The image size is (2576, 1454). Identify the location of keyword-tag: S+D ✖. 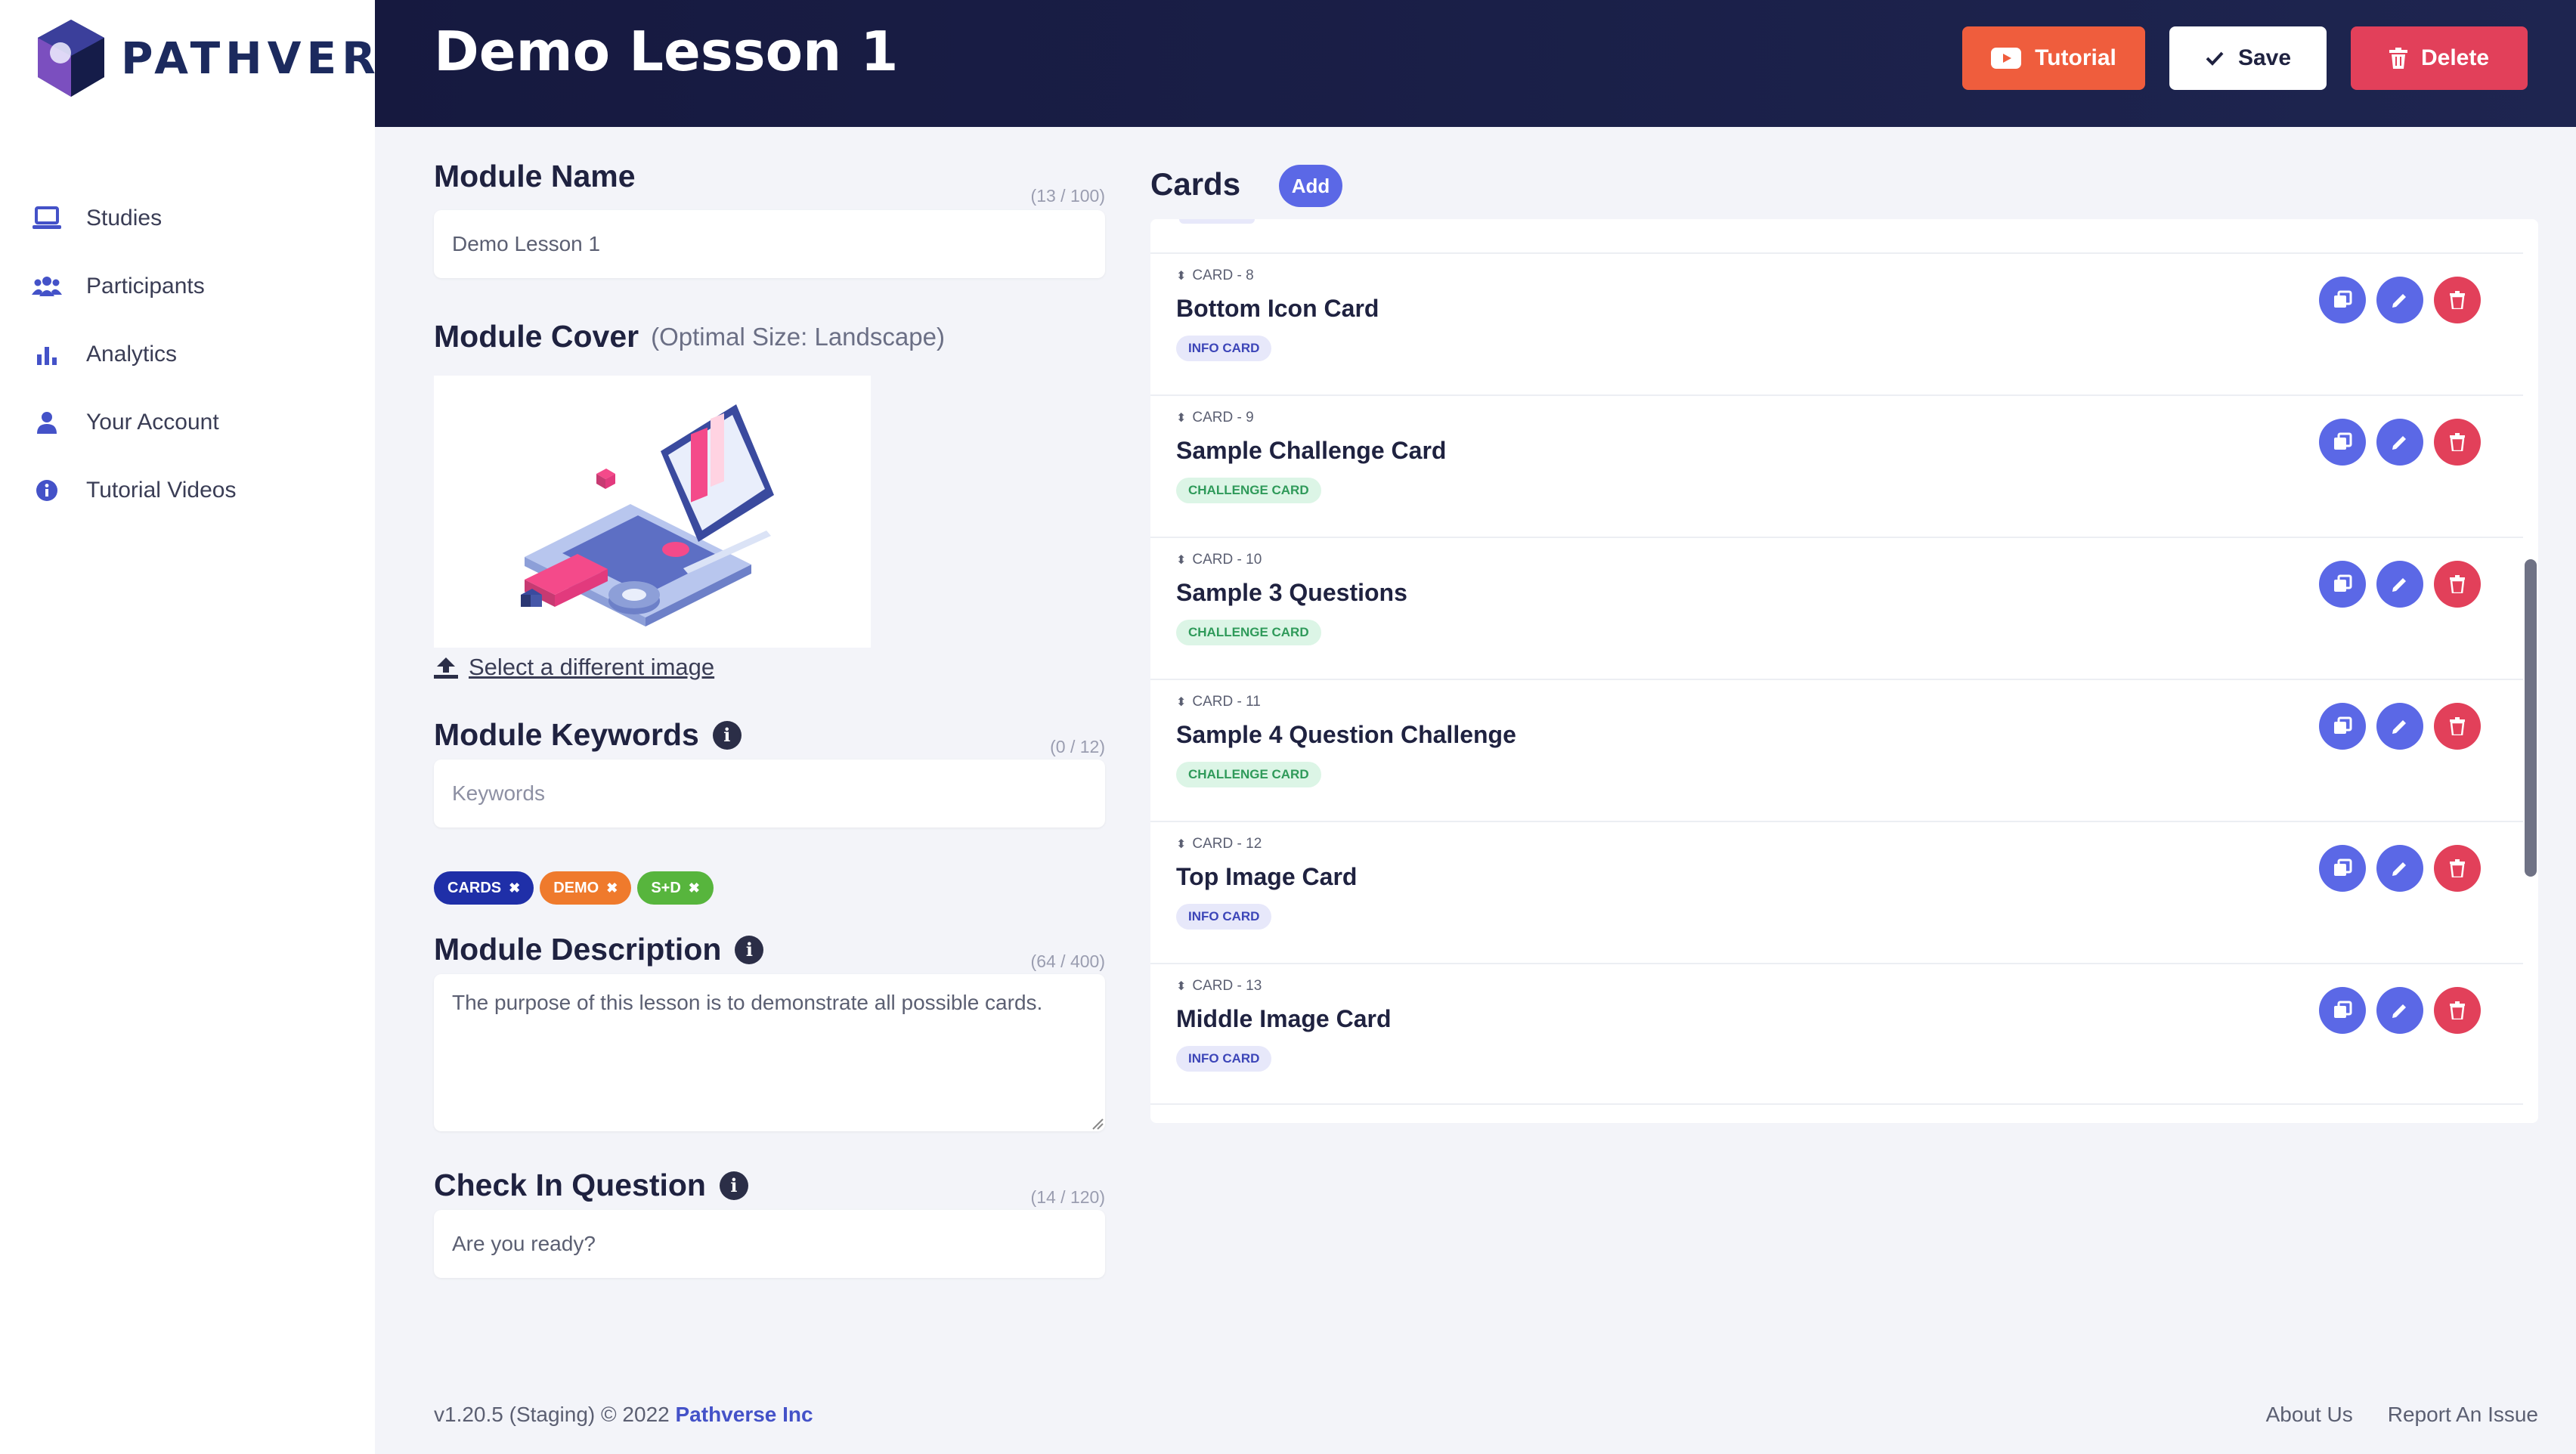
(675, 888).